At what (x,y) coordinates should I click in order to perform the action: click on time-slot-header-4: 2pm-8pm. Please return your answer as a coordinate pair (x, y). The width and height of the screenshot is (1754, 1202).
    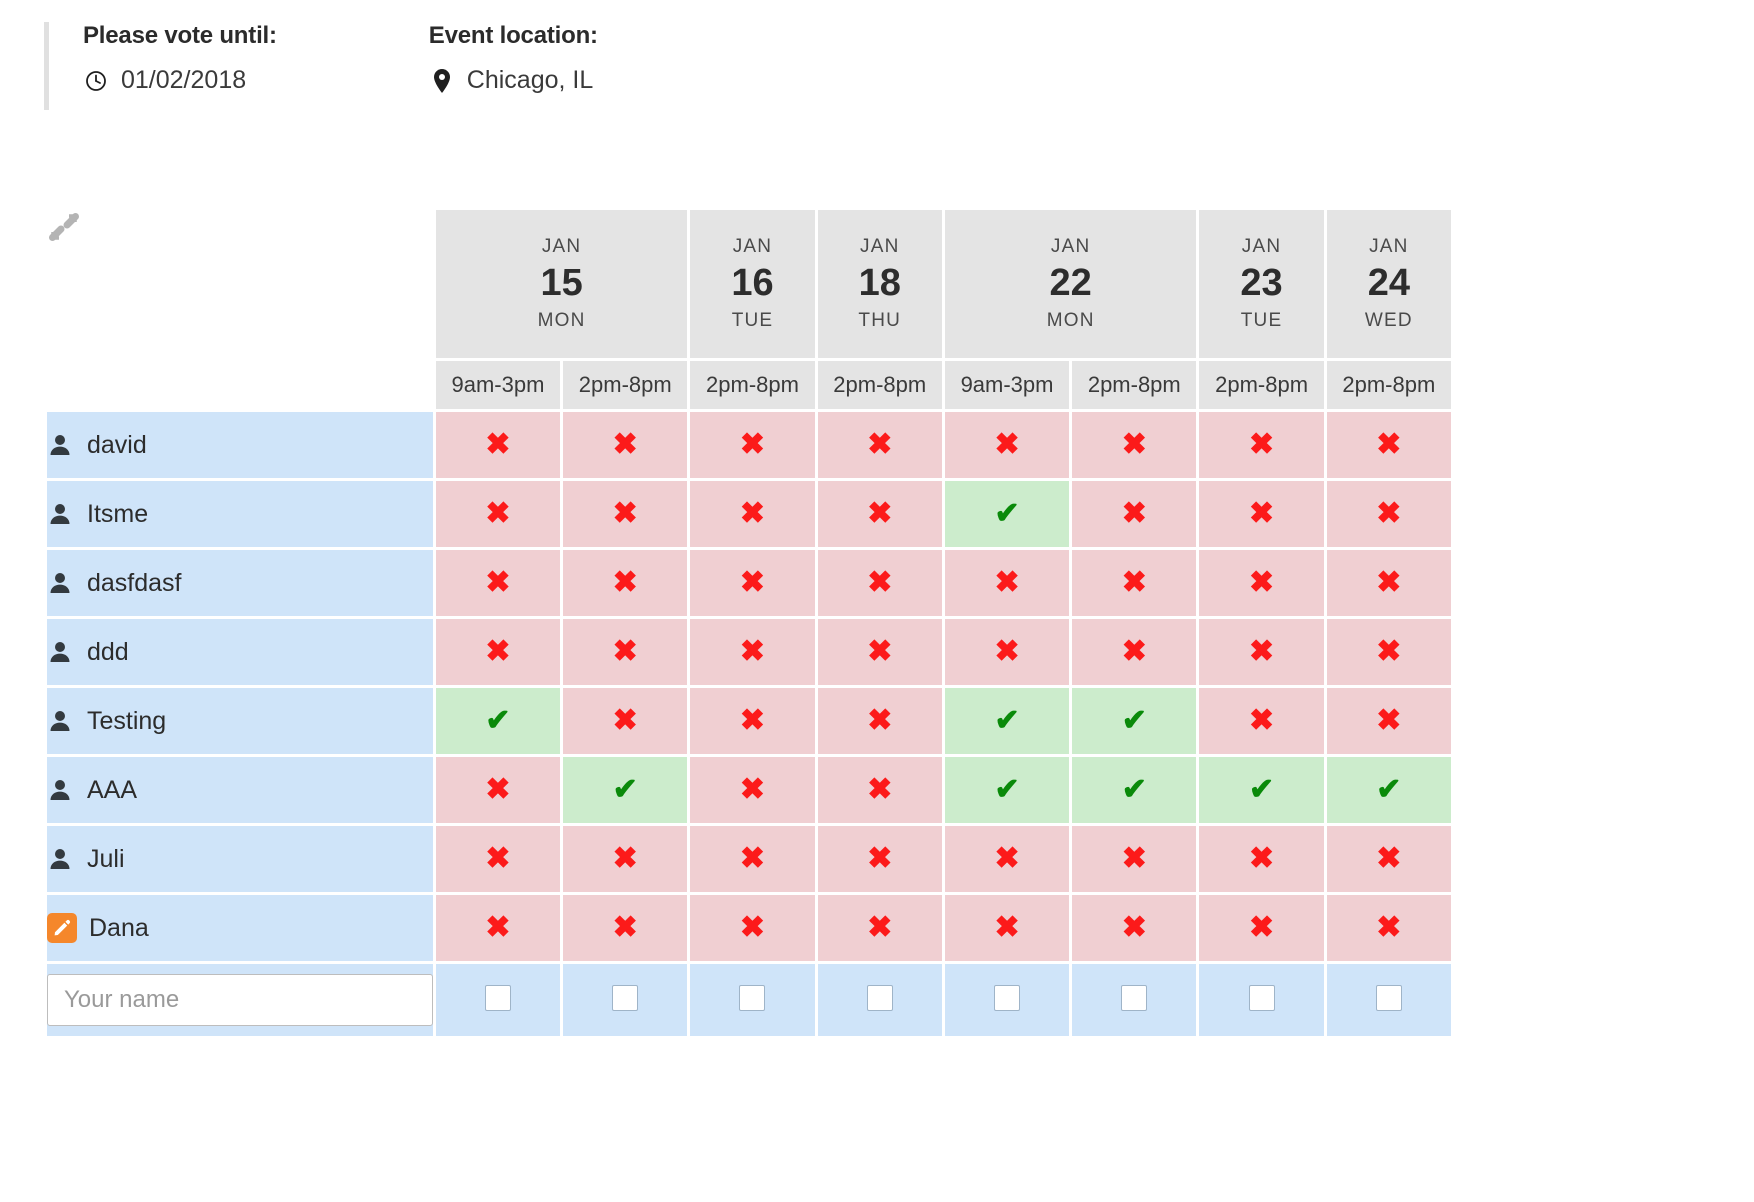
    Looking at the image, I should click on (879, 385).